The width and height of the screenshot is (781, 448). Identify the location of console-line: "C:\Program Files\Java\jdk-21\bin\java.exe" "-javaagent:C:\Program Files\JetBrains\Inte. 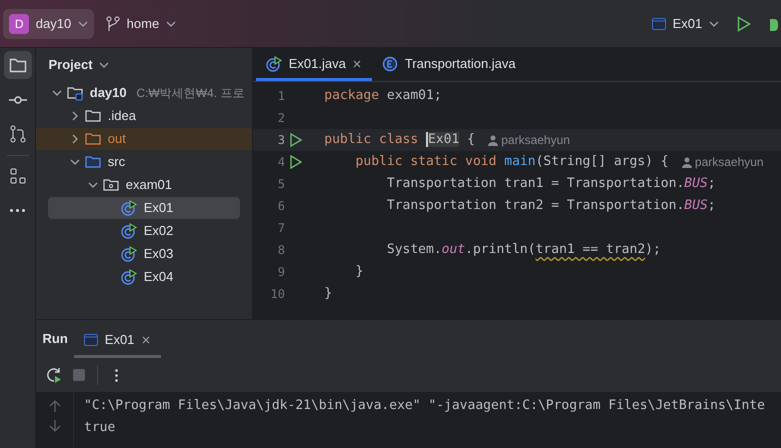
(424, 406).